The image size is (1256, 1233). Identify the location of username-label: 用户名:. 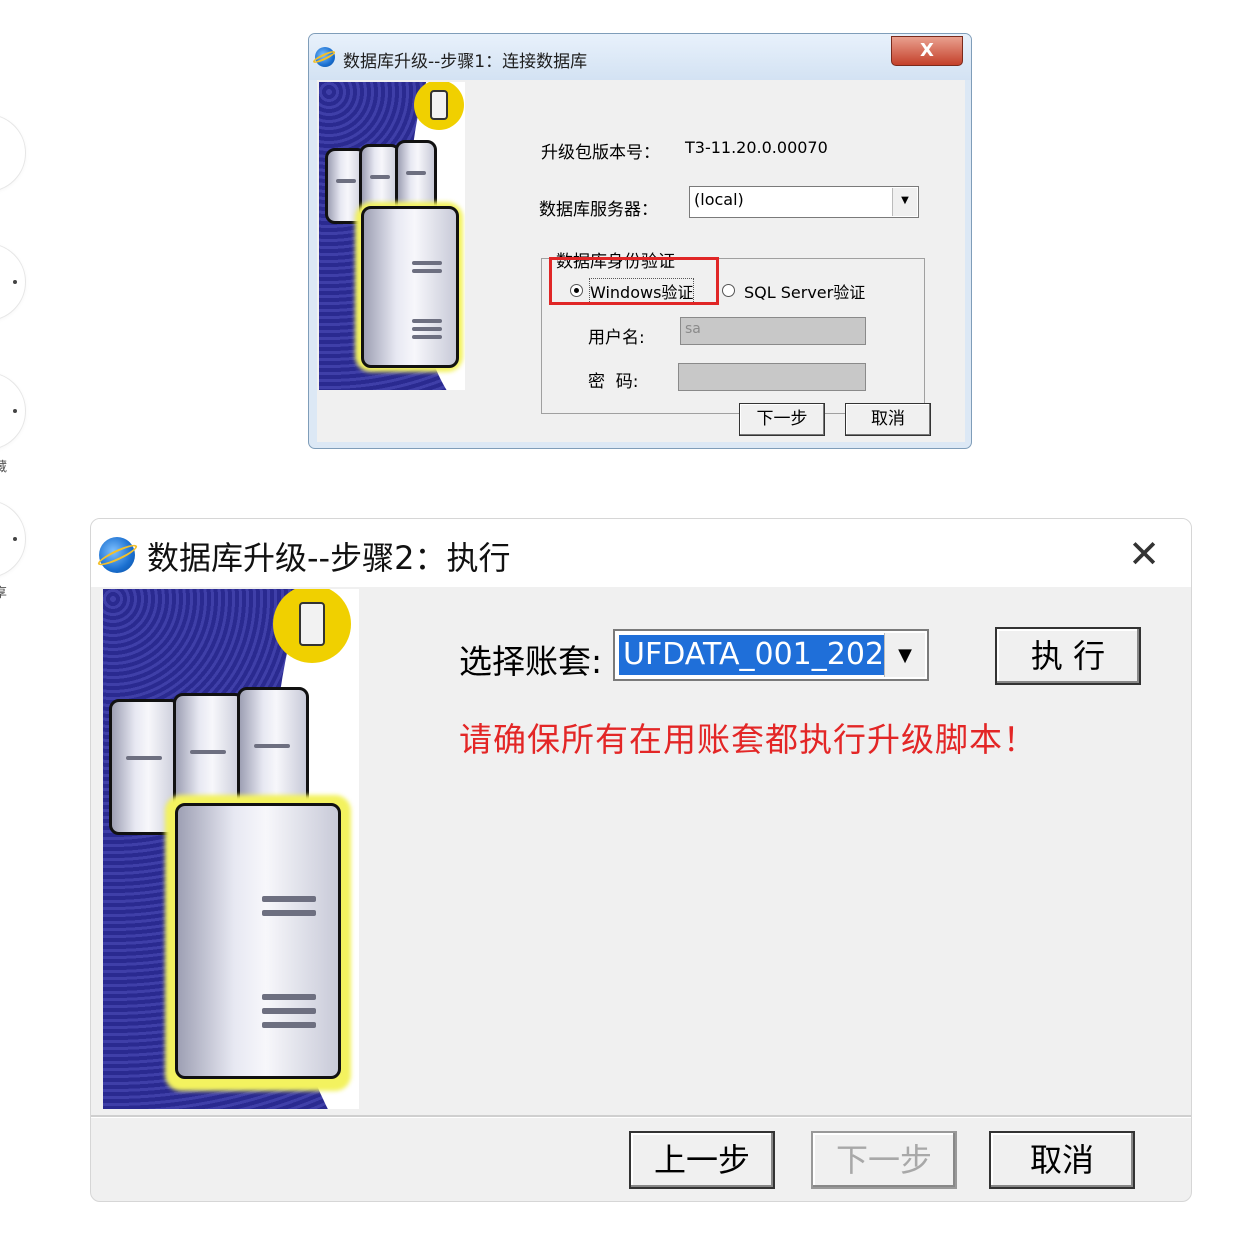
(616, 338).